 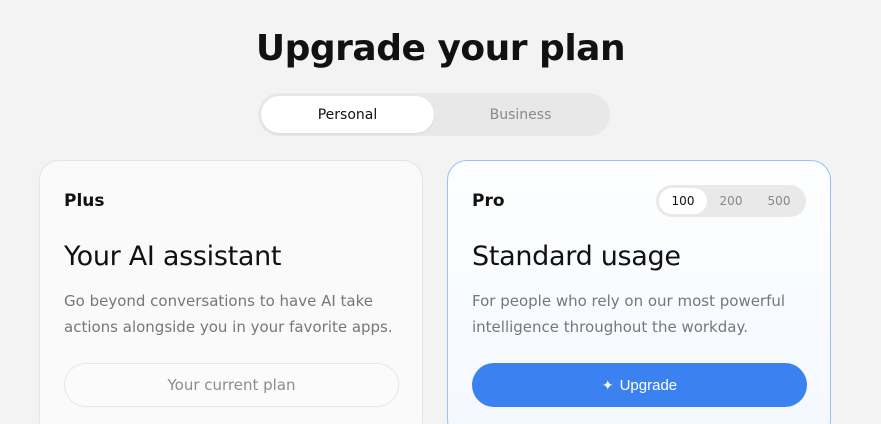 What do you see at coordinates (520, 114) in the screenshot?
I see `toggle-option-business: Business` at bounding box center [520, 114].